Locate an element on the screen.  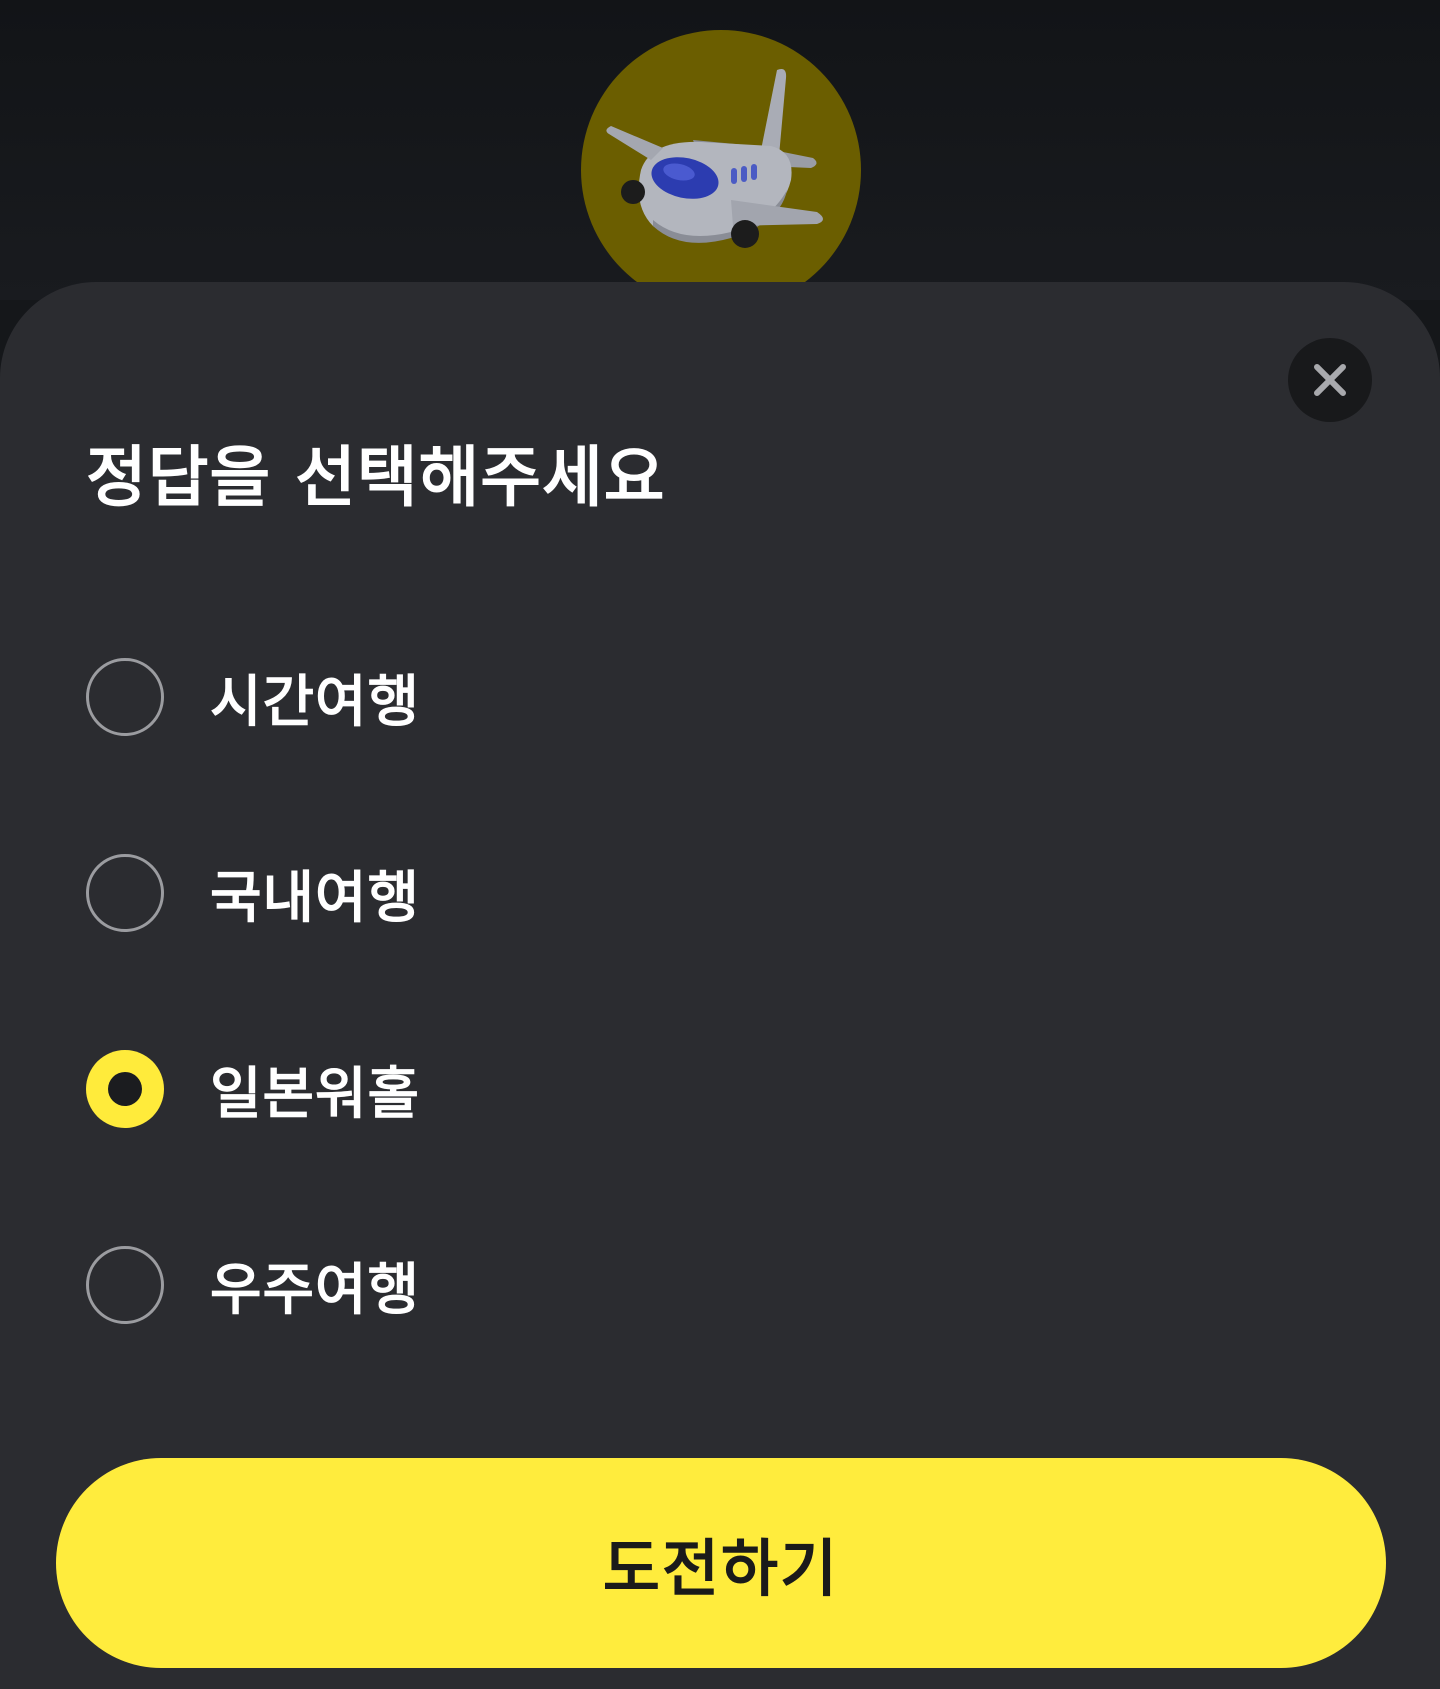
challenge-button-label: 도전하기 is located at coordinates (721, 1568).